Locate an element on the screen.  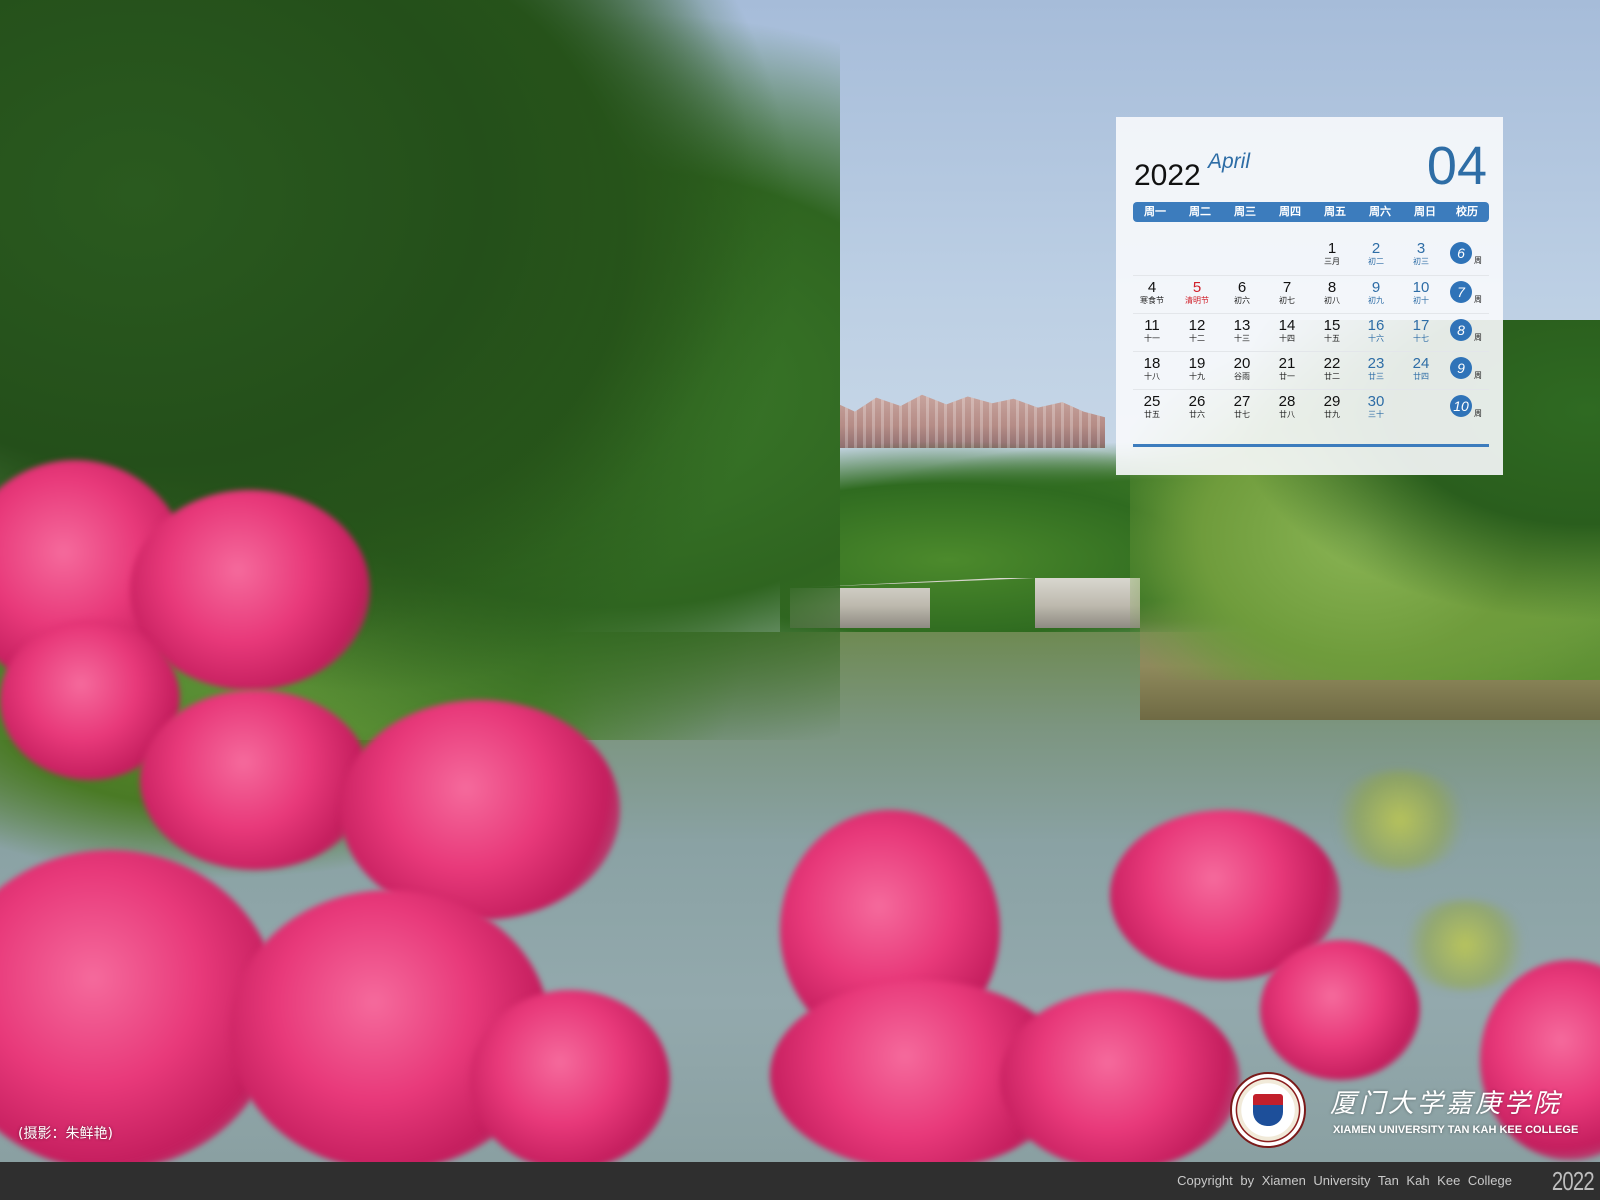
calendar-day-13: 13 十三 is located at coordinates (1242, 330).